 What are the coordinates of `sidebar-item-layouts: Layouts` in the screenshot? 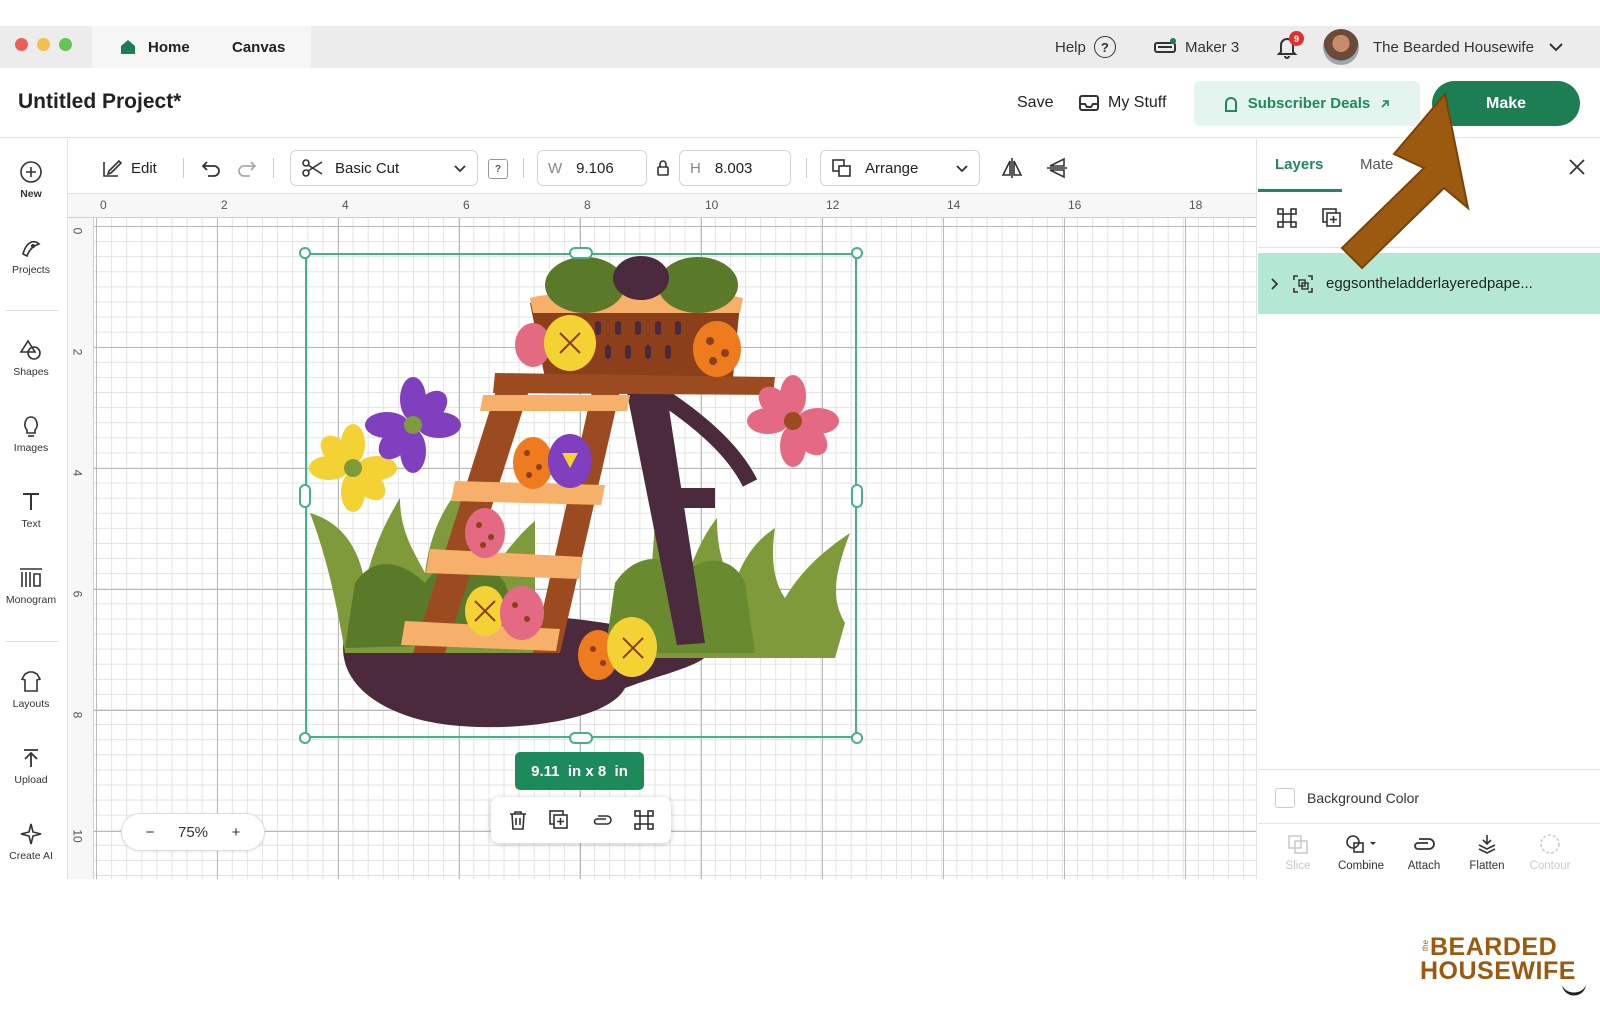 It's located at (31, 690).